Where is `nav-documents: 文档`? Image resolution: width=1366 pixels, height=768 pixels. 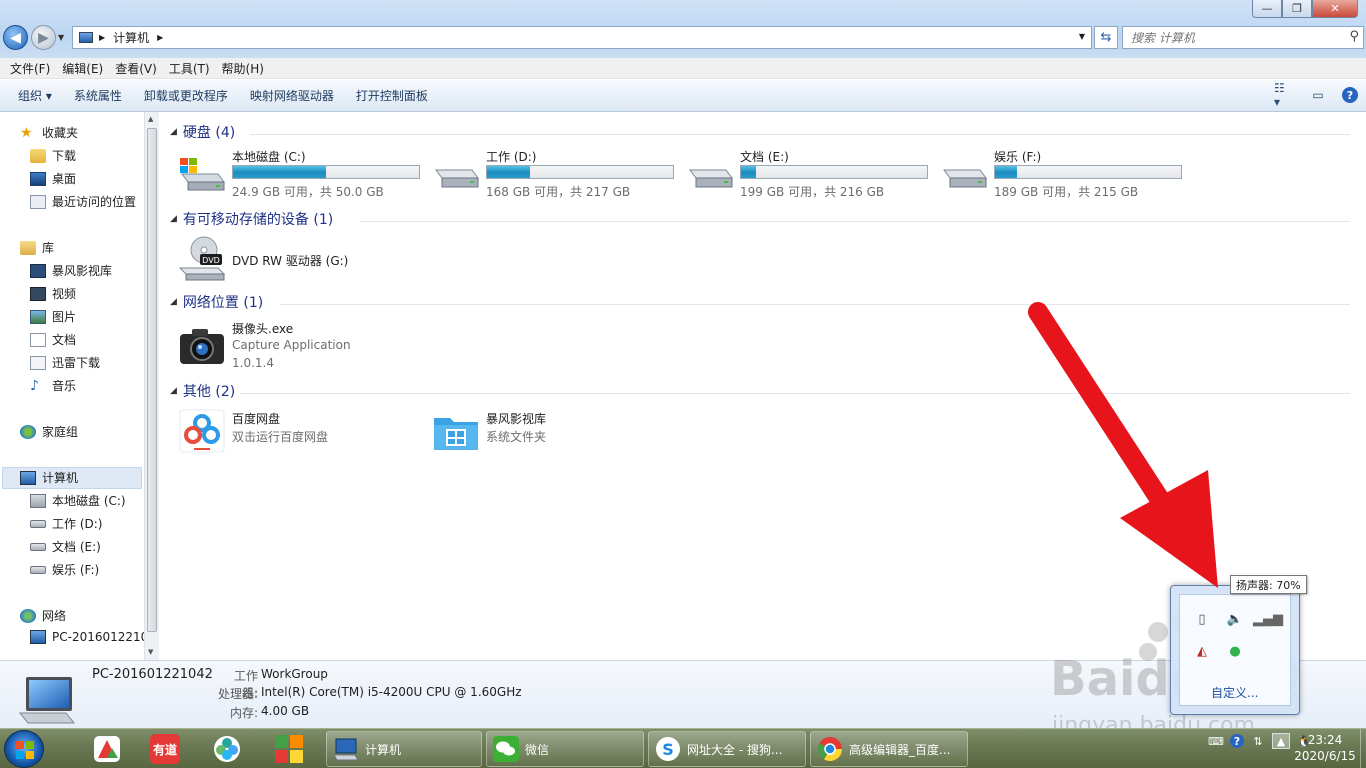
nav-documents: 文档 is located at coordinates (53, 339).